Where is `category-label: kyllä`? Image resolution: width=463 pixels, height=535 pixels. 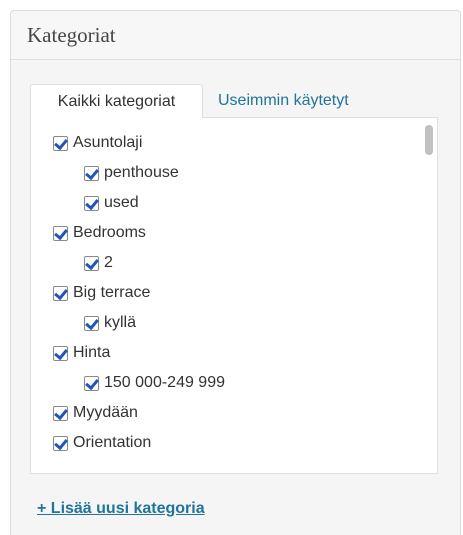 category-label: kyllä is located at coordinates (120, 322).